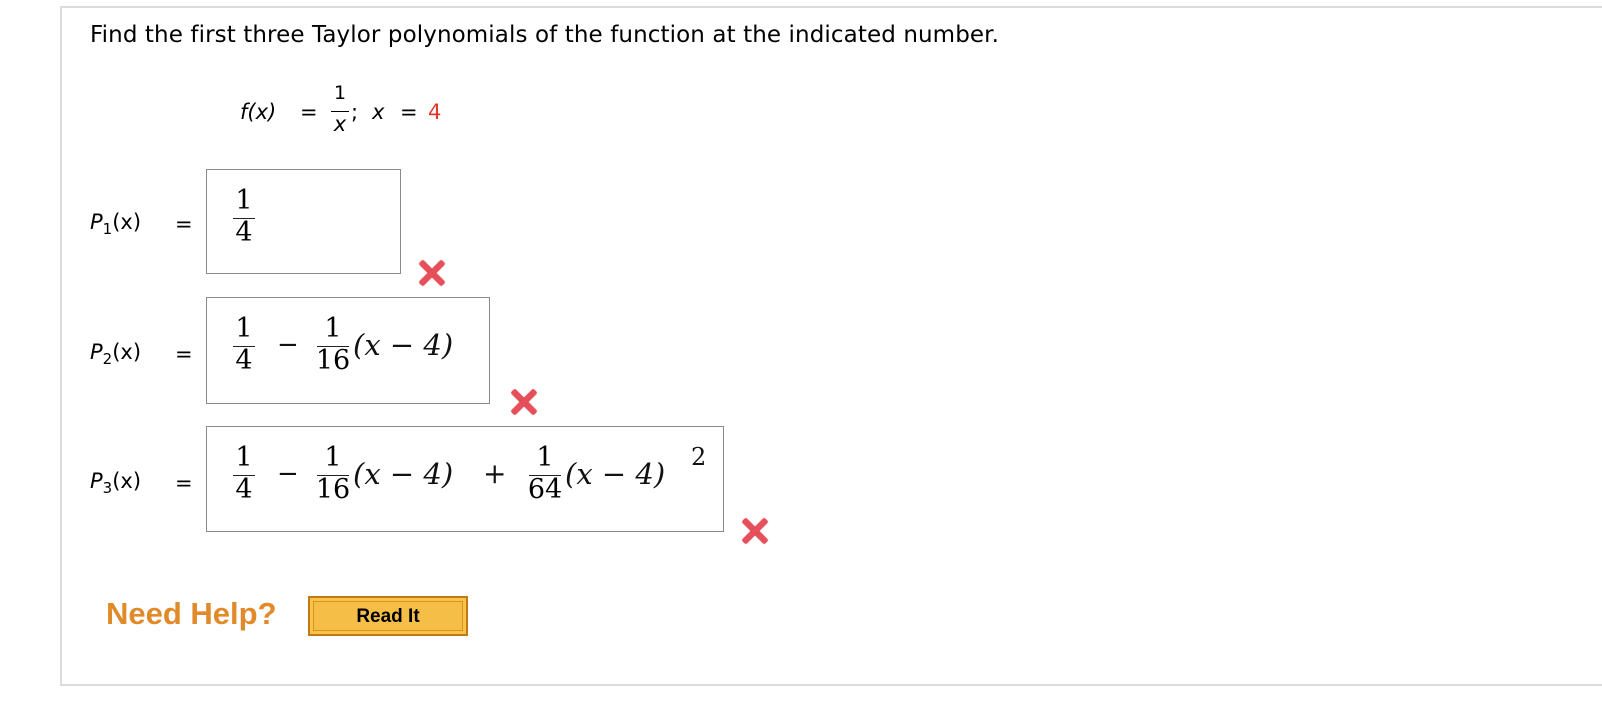  I want to click on point-equals: =, so click(409, 112).